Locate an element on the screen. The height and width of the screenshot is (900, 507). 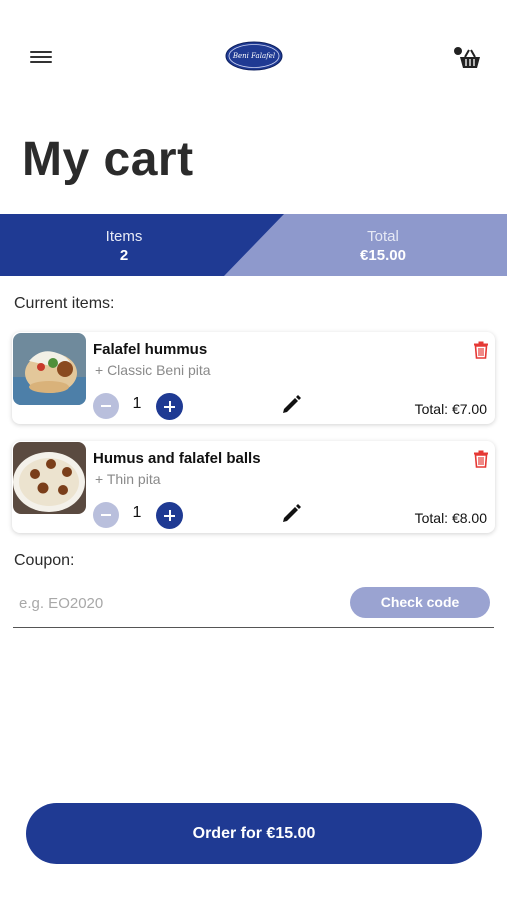
check-code-button: Check code is located at coordinates (420, 602).